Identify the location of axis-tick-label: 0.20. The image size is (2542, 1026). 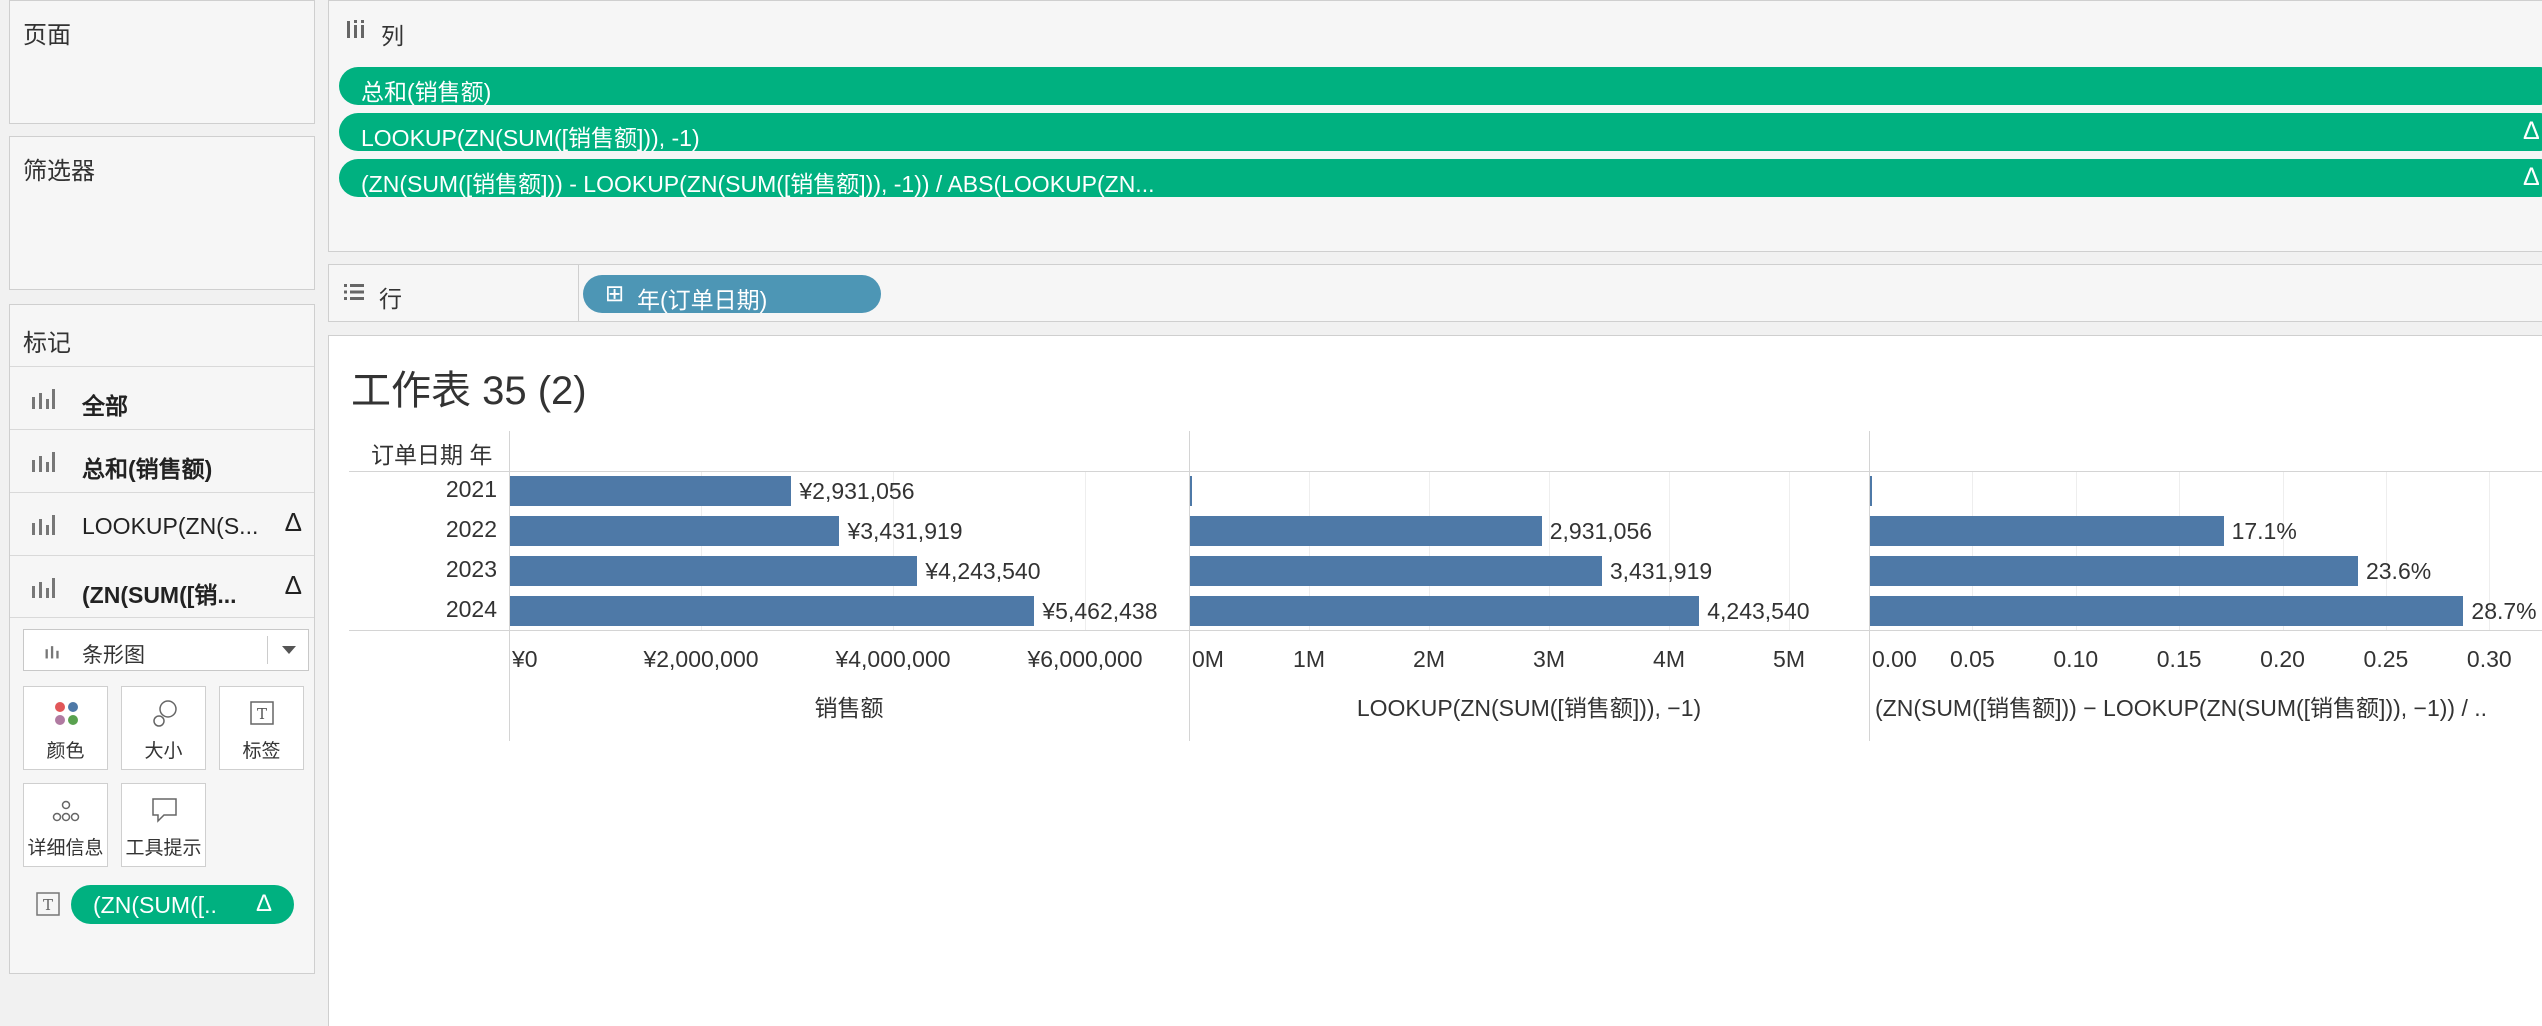
(2282, 659).